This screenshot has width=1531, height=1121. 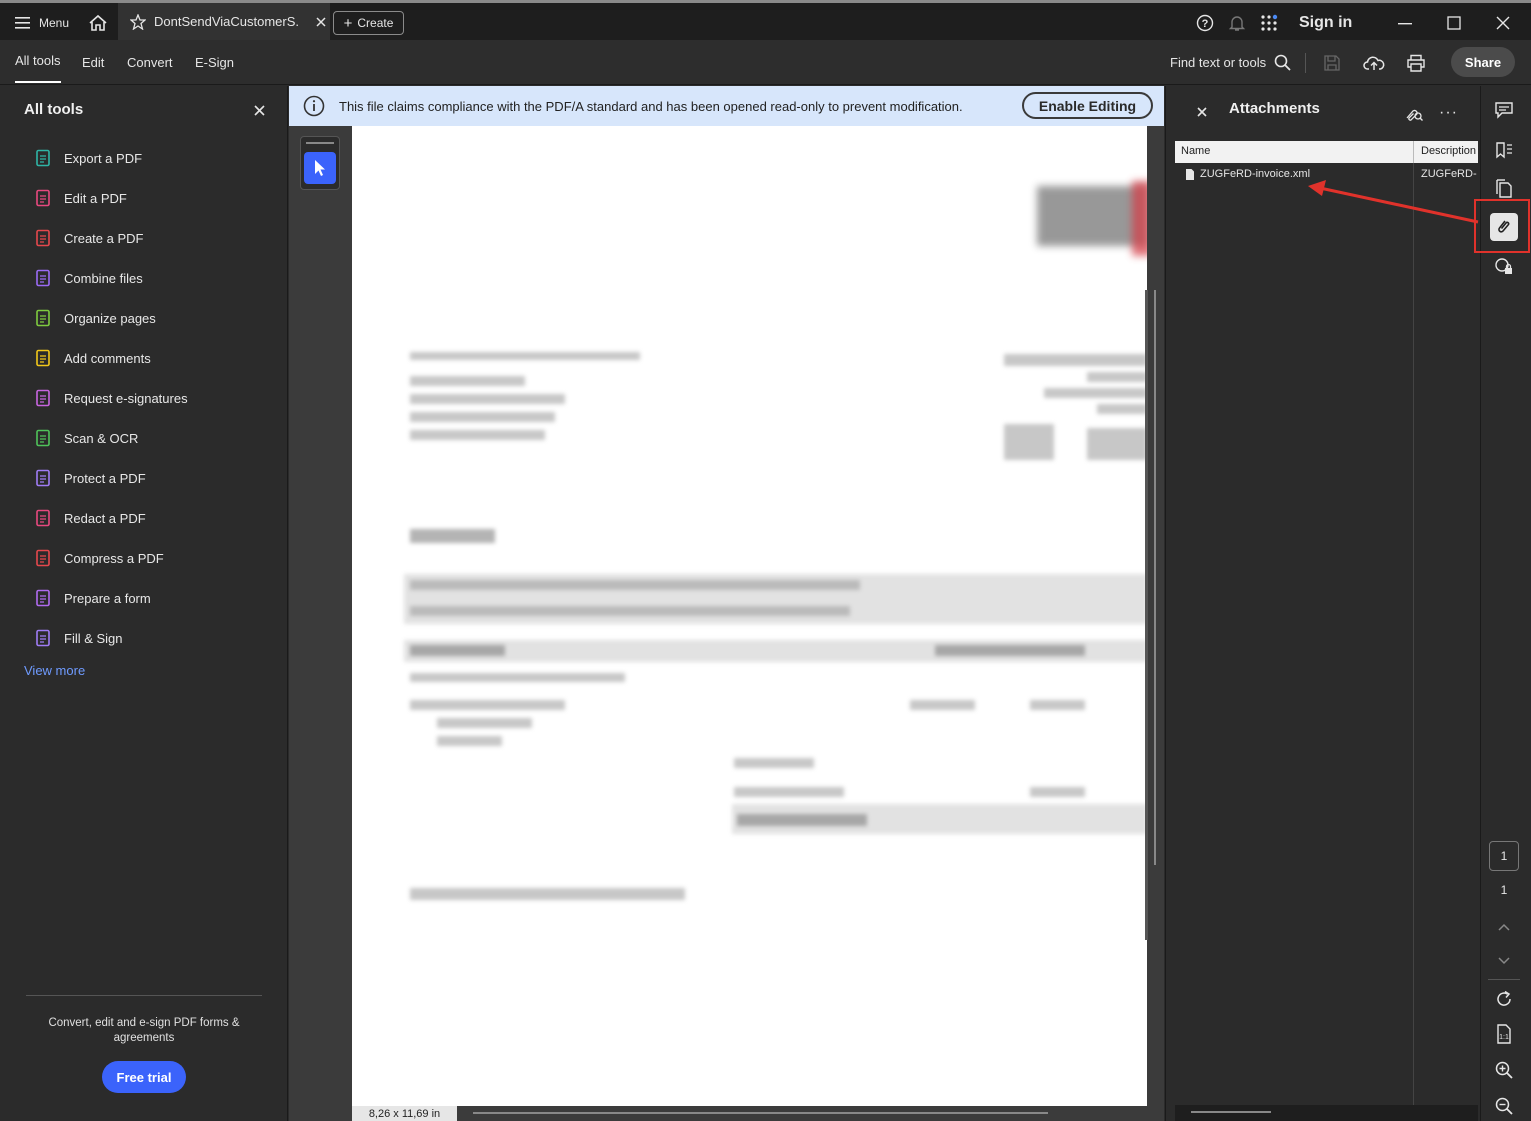 I want to click on column-description: Description, so click(x=1448, y=151).